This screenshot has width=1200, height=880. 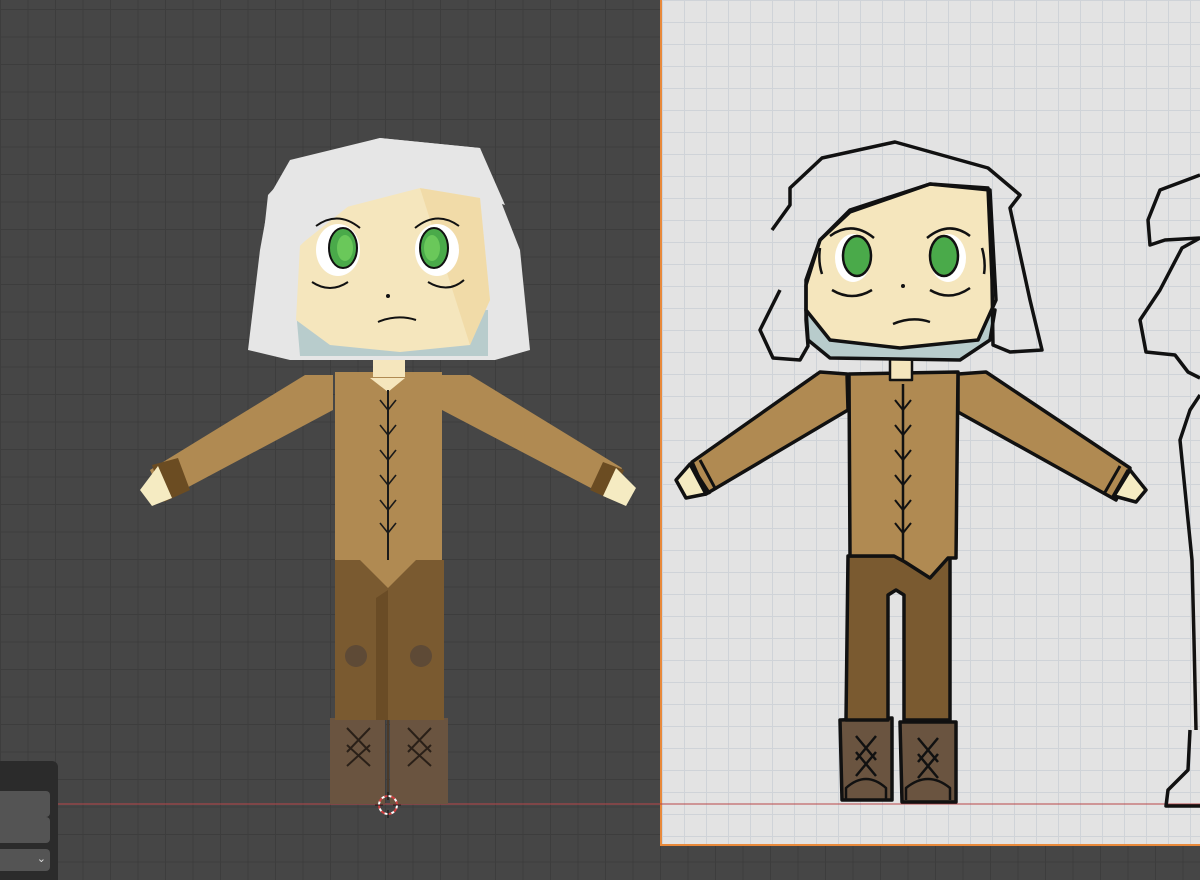 I want to click on knee-patch-left, so click(x=356, y=656).